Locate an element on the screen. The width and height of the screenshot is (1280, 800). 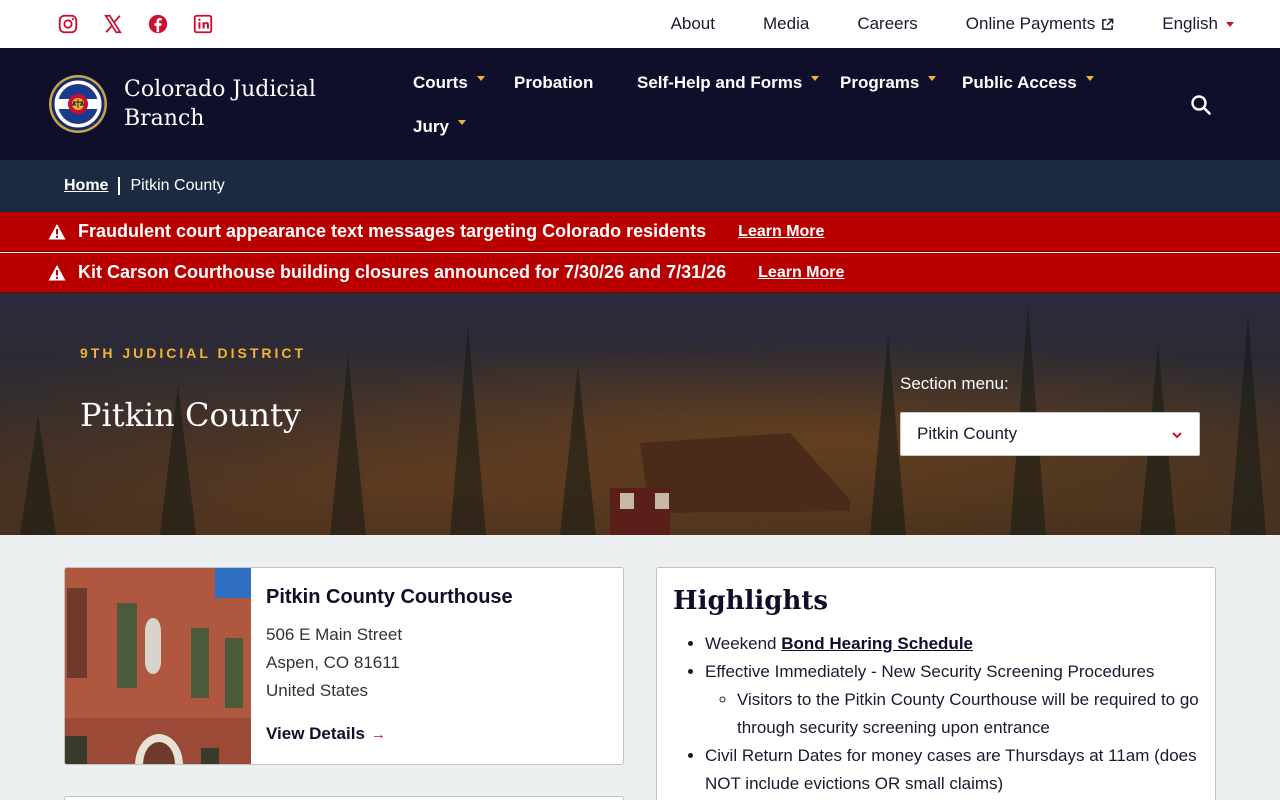
district-eyebrow: 9TH JUDICIAL DISTRICT is located at coordinates (193, 353).